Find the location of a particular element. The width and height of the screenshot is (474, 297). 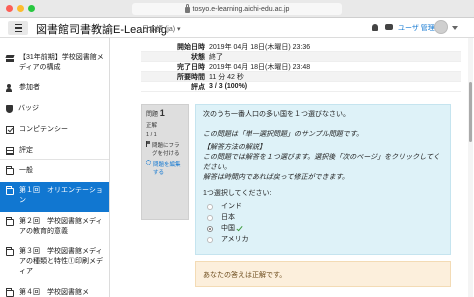

table-icon is located at coordinates (10, 151).